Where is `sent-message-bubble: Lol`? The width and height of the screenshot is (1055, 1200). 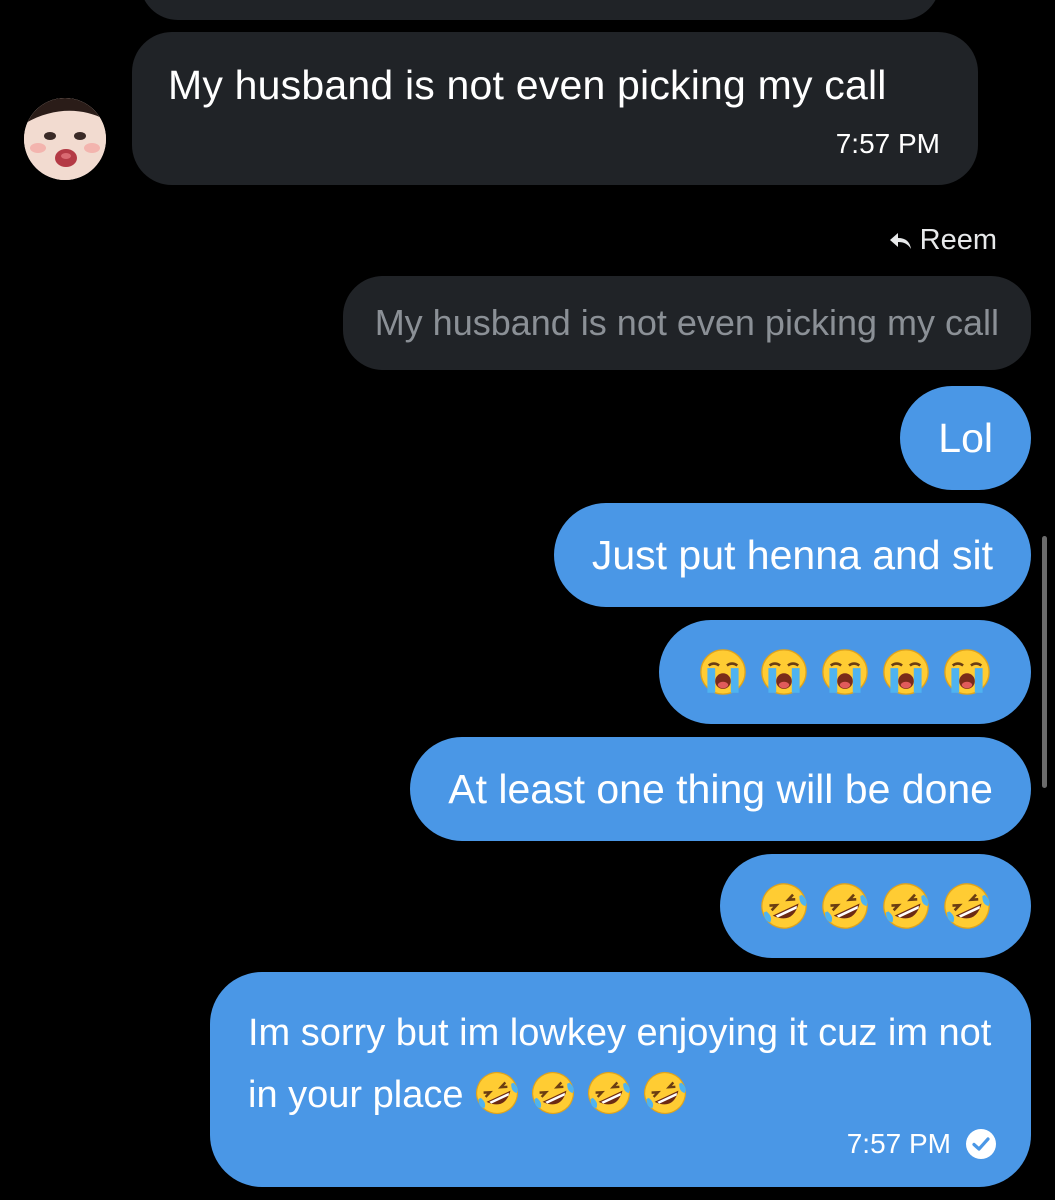 sent-message-bubble: Lol is located at coordinates (965, 438).